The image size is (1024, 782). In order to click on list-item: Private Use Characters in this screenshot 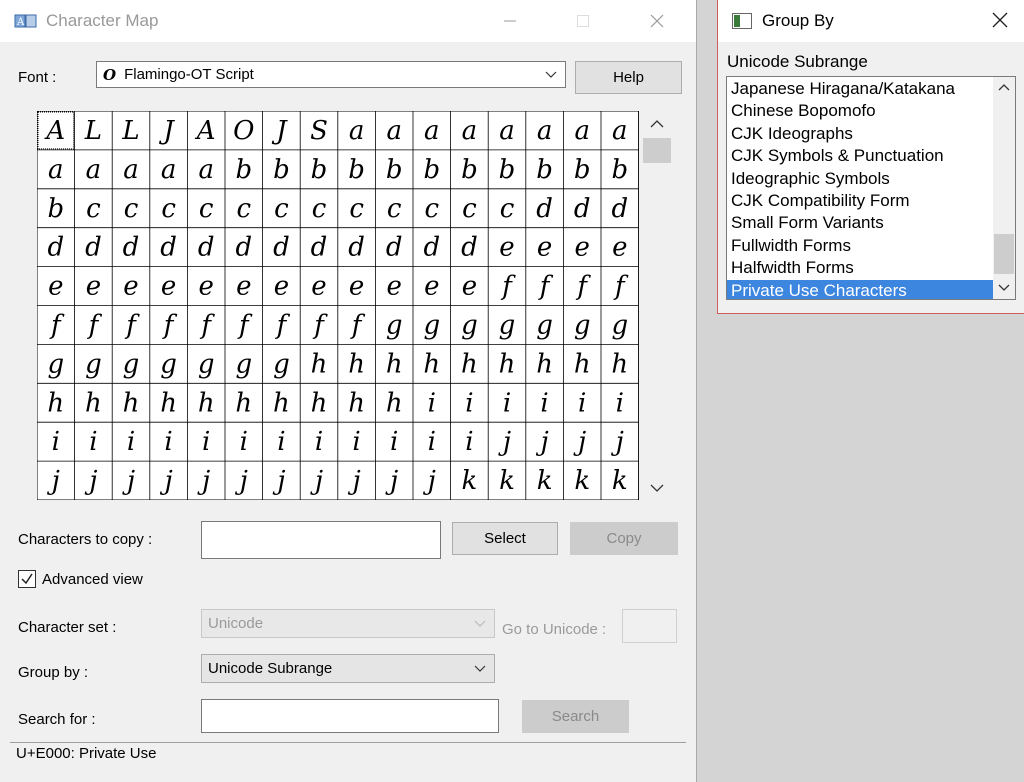, I will do `click(860, 289)`.